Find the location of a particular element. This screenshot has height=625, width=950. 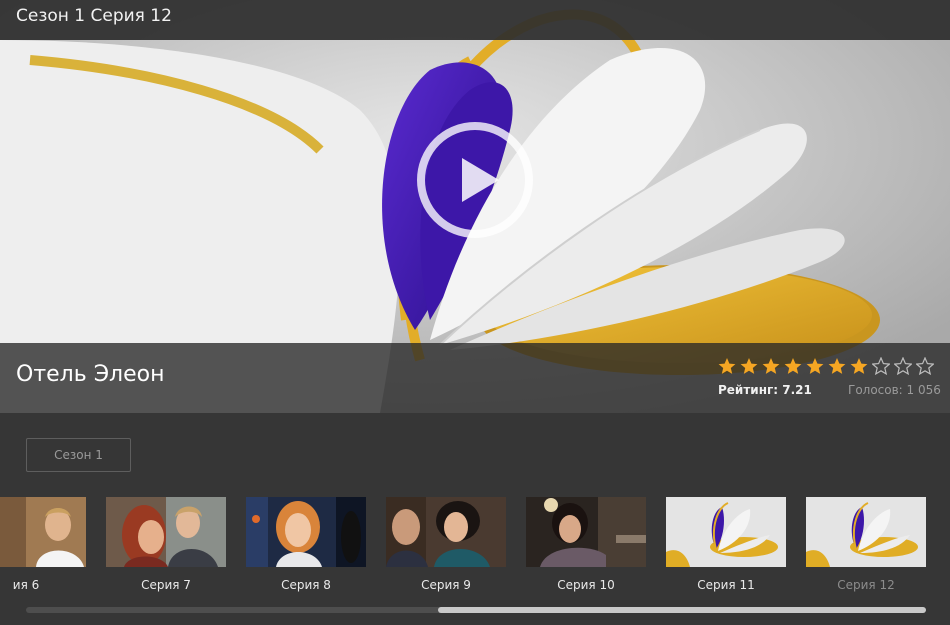

episode-title: Сезон 1 Серия 12 is located at coordinates (94, 16).